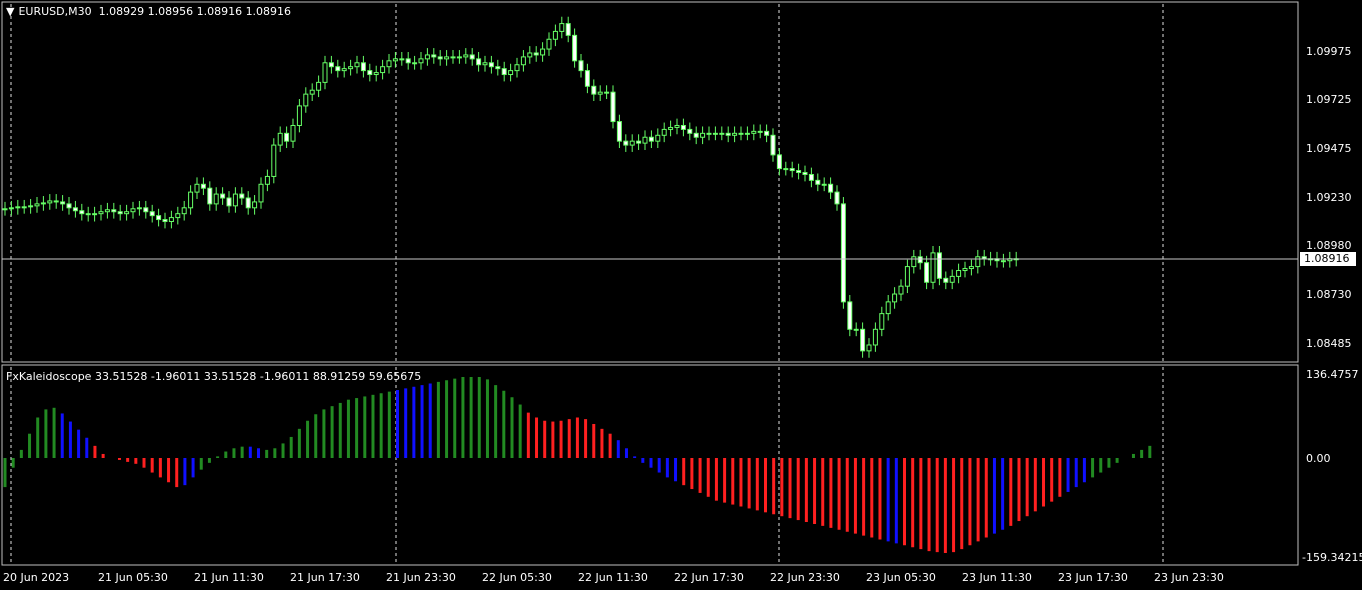 The width and height of the screenshot is (1362, 590). Describe the element at coordinates (1329, 148) in the screenshot. I see `price-tick: 1.09475` at that location.